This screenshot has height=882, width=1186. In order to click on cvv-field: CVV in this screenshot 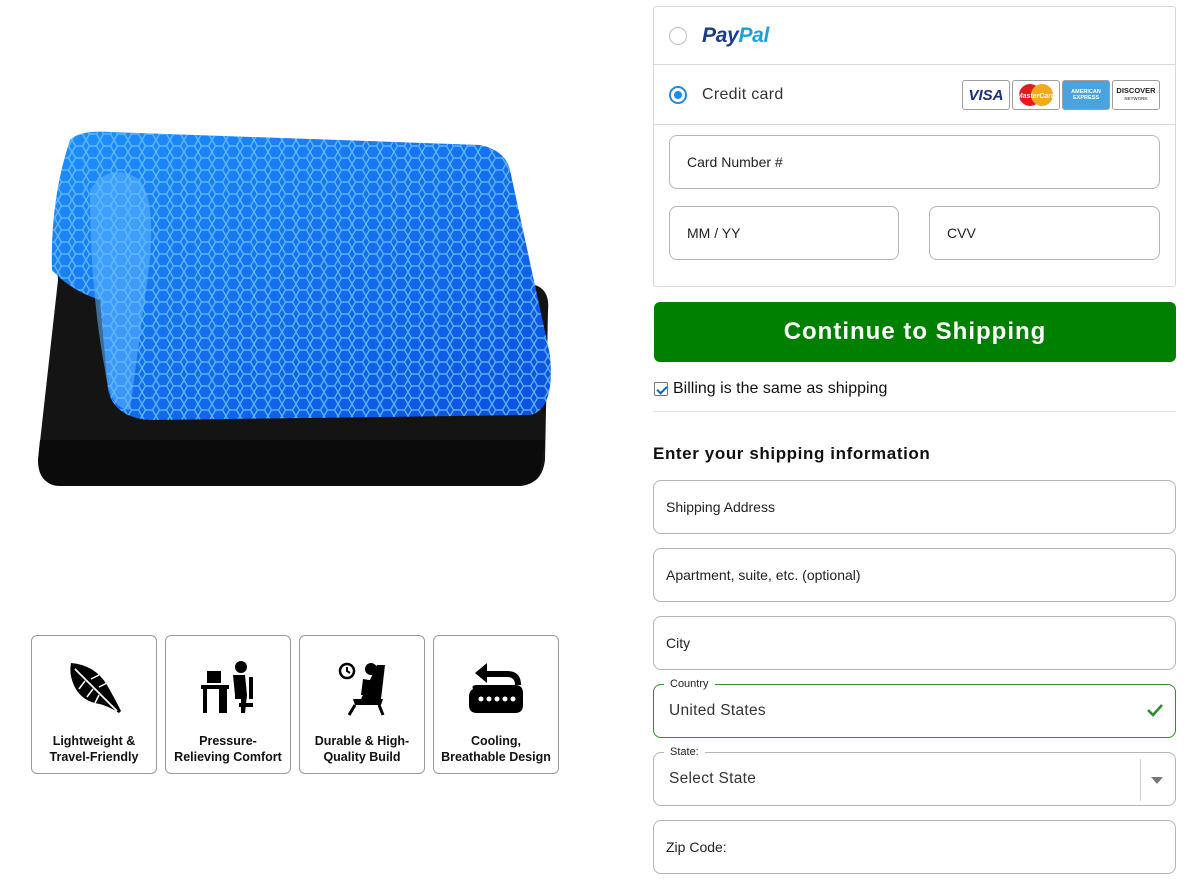, I will do `click(1044, 233)`.